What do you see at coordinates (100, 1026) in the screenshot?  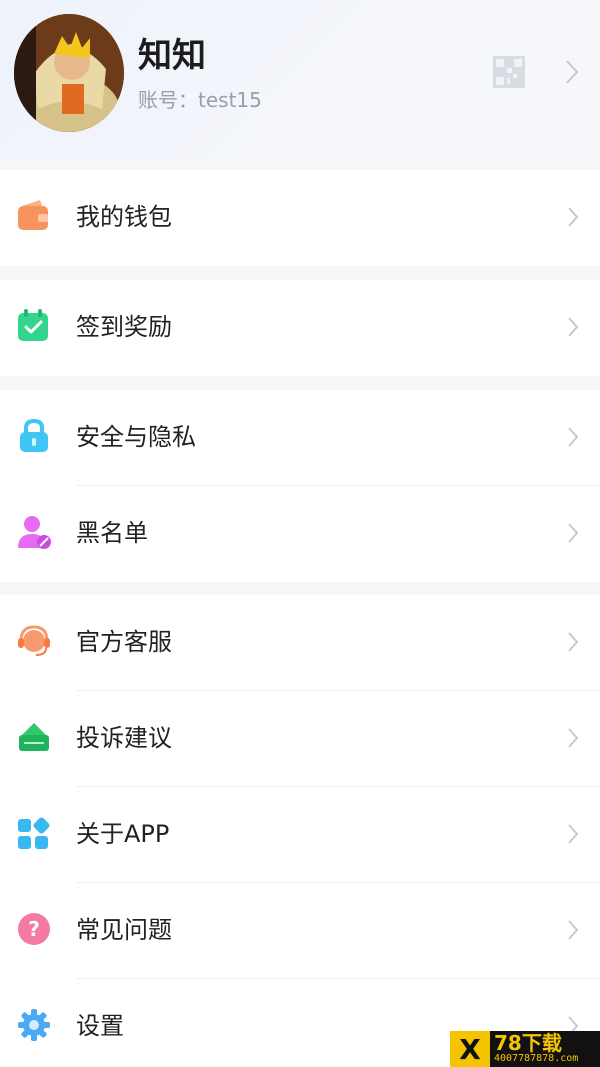 I see `menu-label-settings: 设置` at bounding box center [100, 1026].